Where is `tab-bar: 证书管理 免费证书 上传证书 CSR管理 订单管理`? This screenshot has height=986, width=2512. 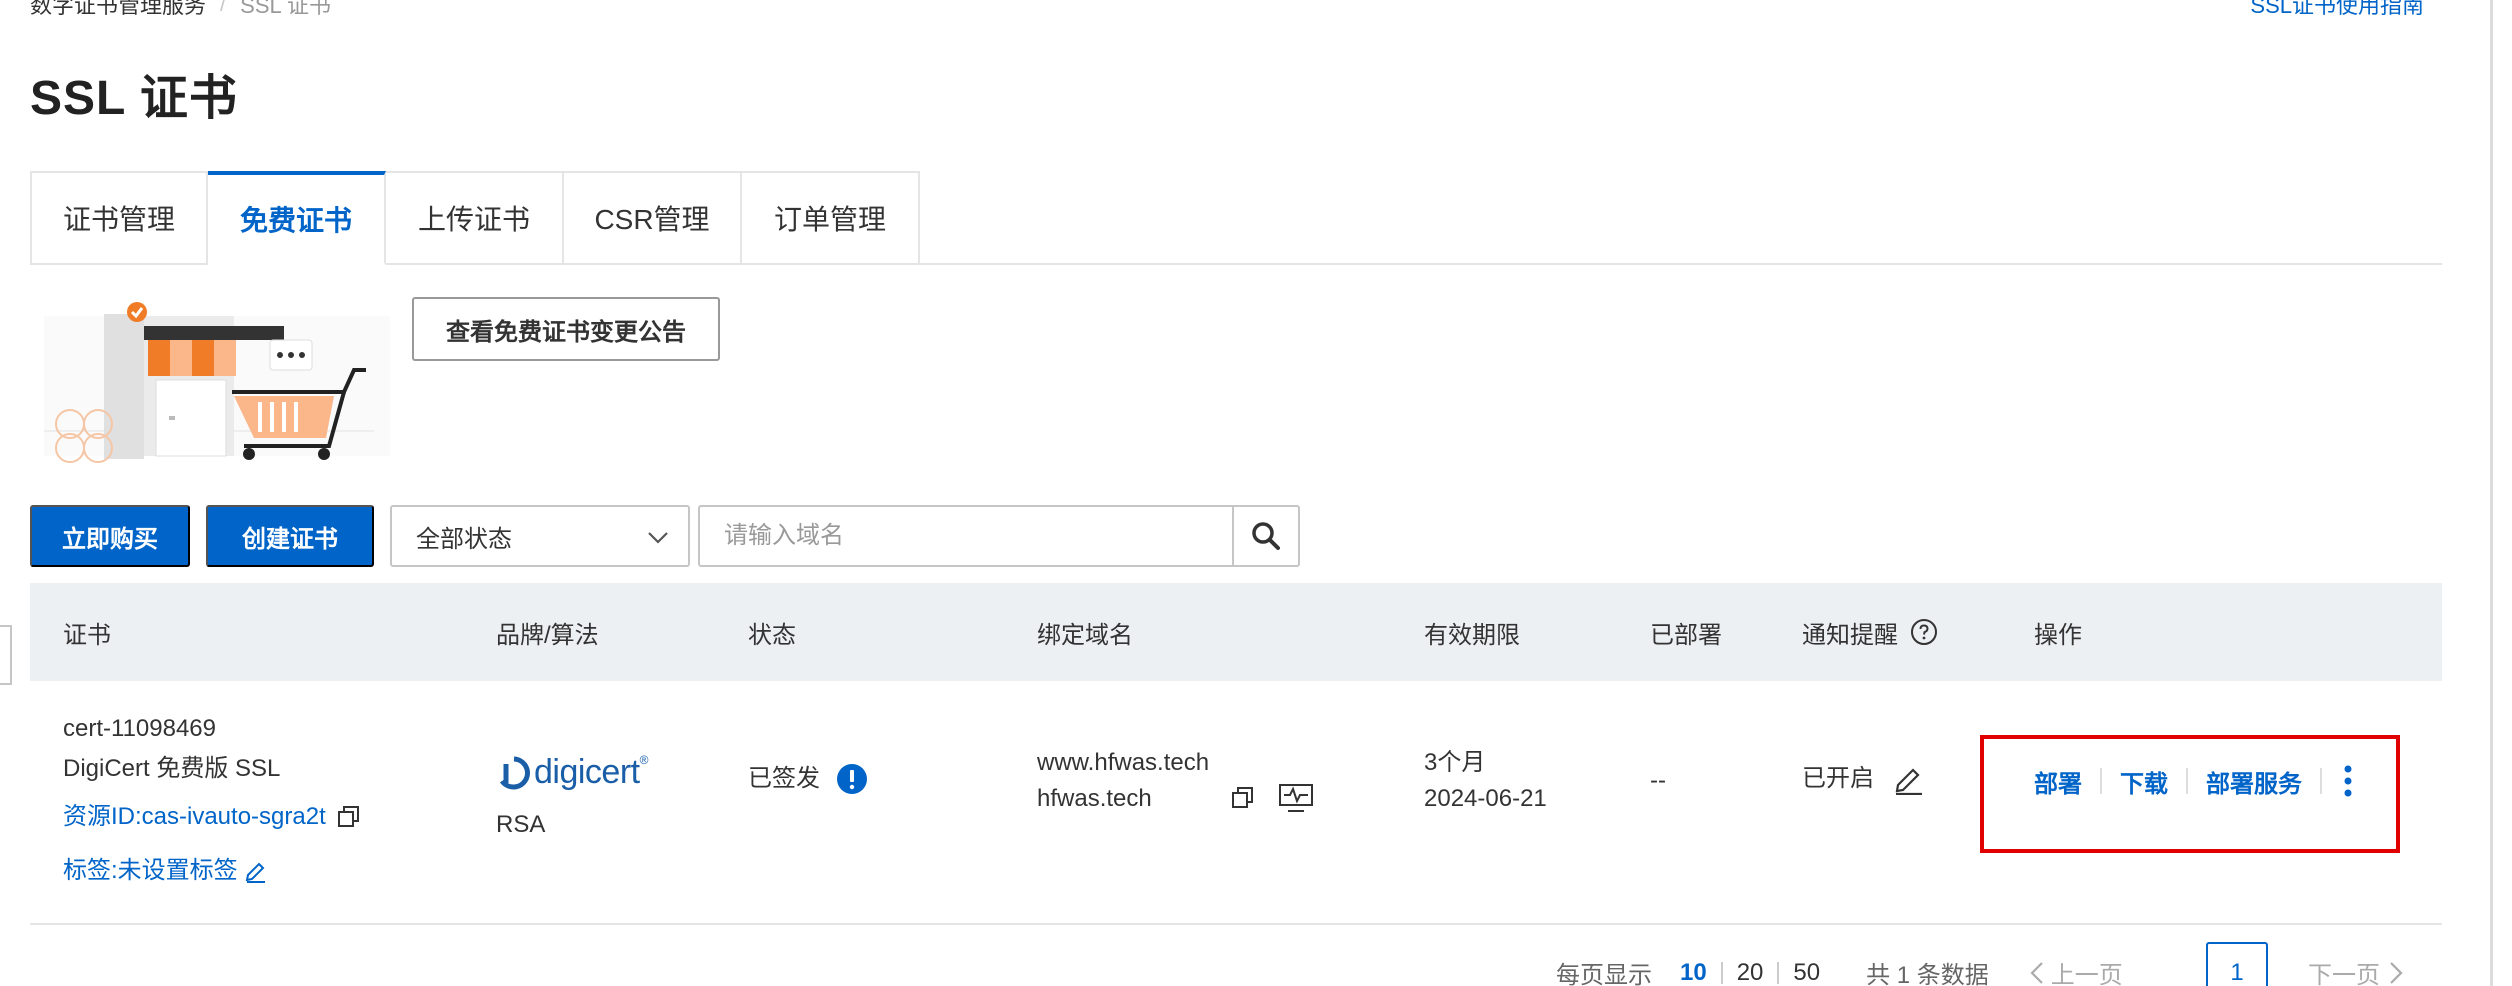
tab-bar: 证书管理 免费证书 上传证书 CSR管理 订单管理 is located at coordinates (475, 218).